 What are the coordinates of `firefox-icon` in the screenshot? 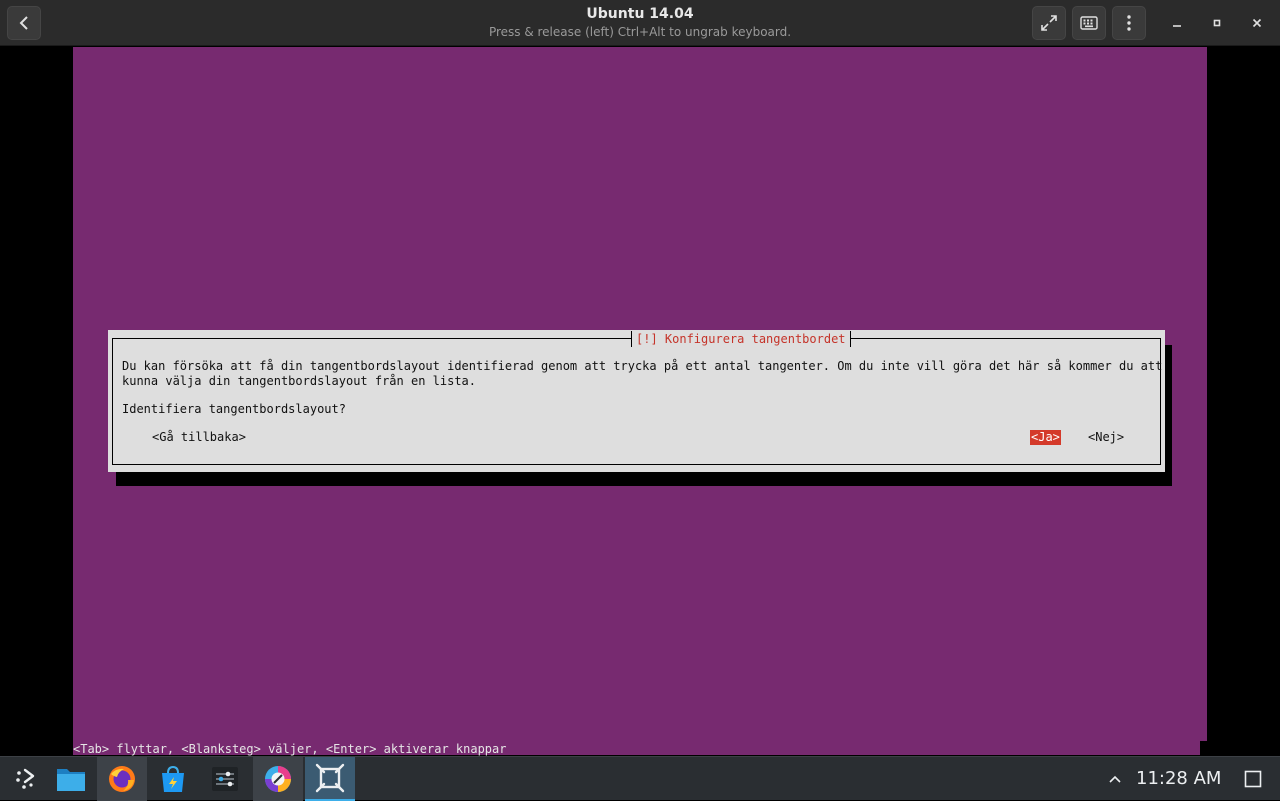 It's located at (122, 779).